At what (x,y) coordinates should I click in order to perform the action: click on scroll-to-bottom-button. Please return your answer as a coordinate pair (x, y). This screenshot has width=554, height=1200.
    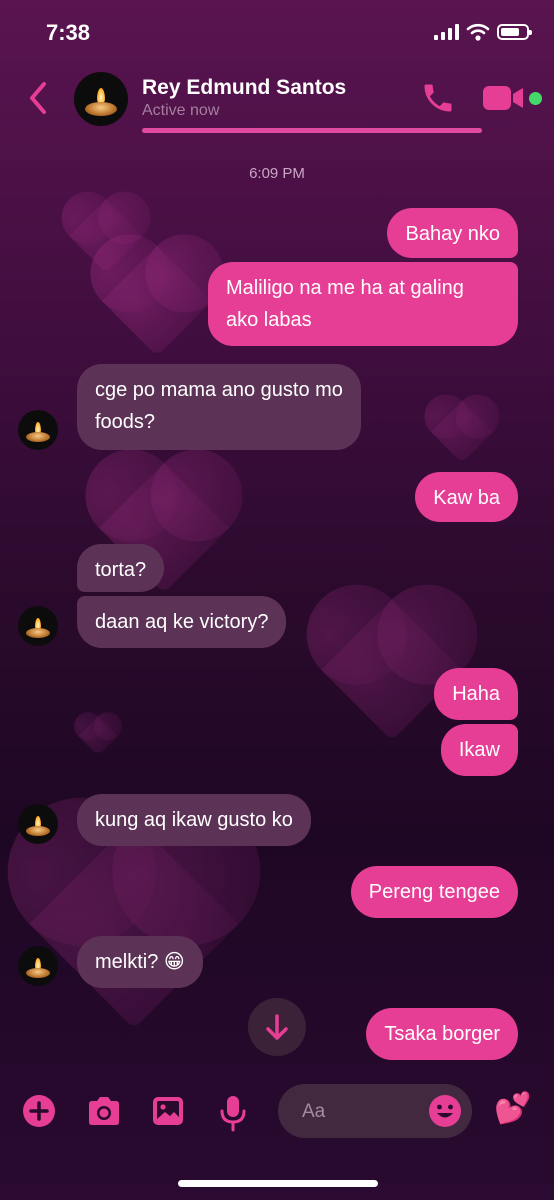
    Looking at the image, I should click on (277, 1027).